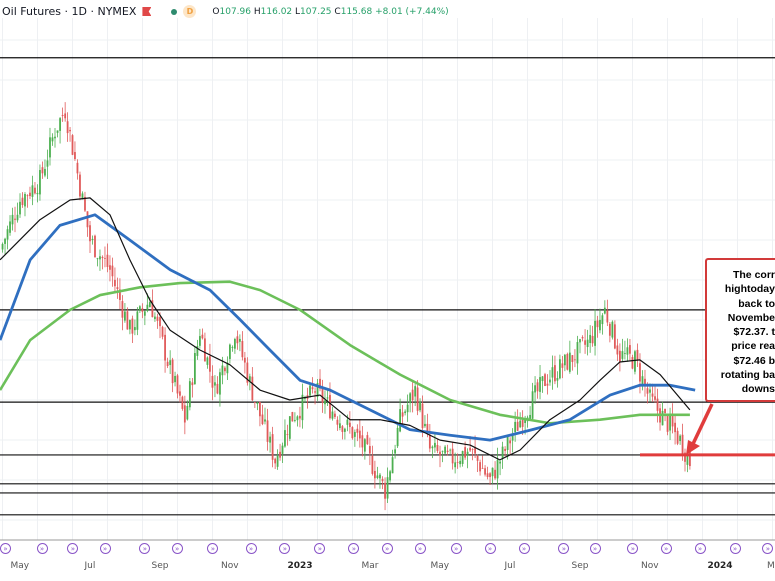 This screenshot has width=775, height=581. I want to click on time-axis-label: 2023, so click(300, 566).